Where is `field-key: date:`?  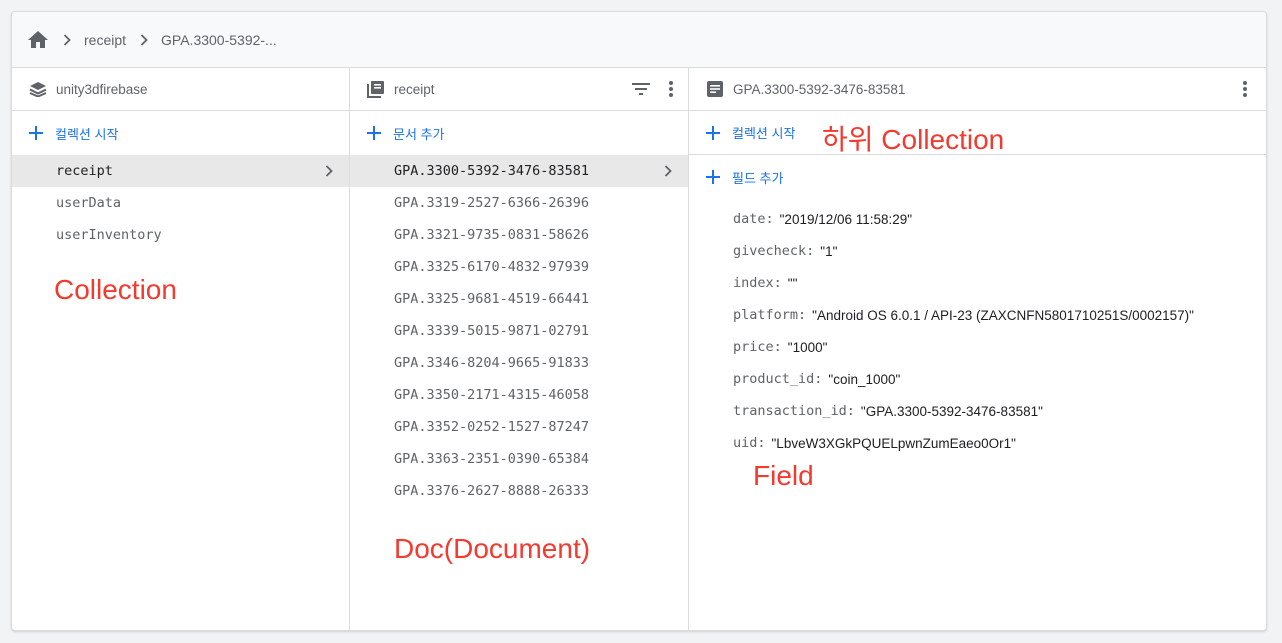 field-key: date: is located at coordinates (753, 219).